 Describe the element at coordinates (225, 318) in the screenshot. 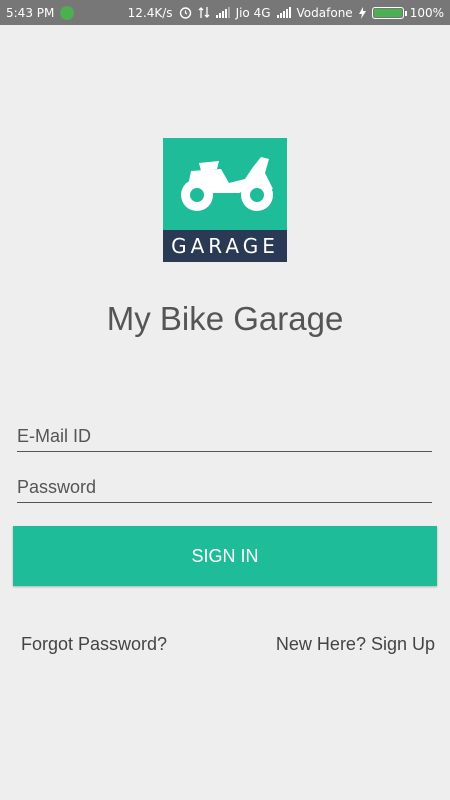

I see `app-title: My Bike Garage` at that location.